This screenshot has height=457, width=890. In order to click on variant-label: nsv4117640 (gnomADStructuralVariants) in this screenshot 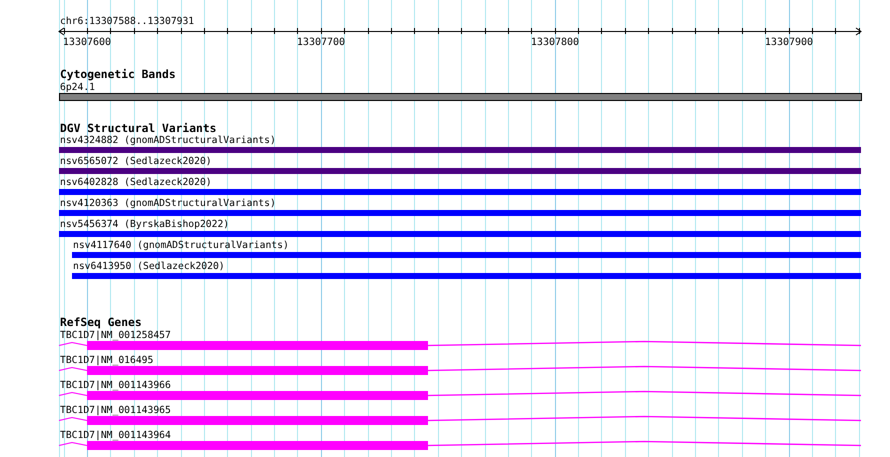, I will do `click(181, 245)`.